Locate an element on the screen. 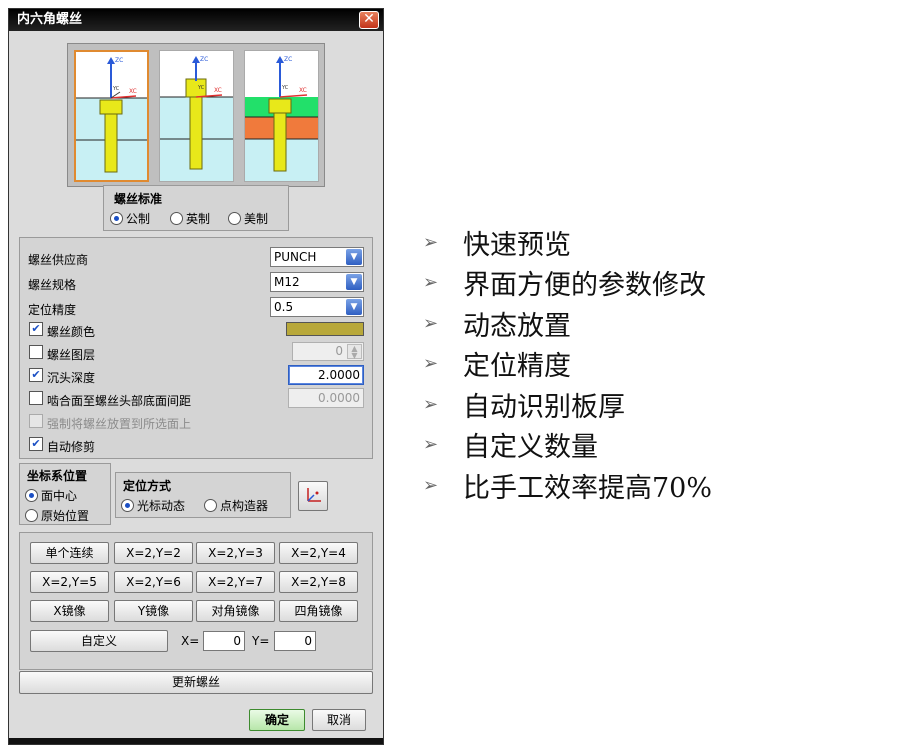 This screenshot has height=748, width=903. radio-american: 美制 is located at coordinates (248, 218).